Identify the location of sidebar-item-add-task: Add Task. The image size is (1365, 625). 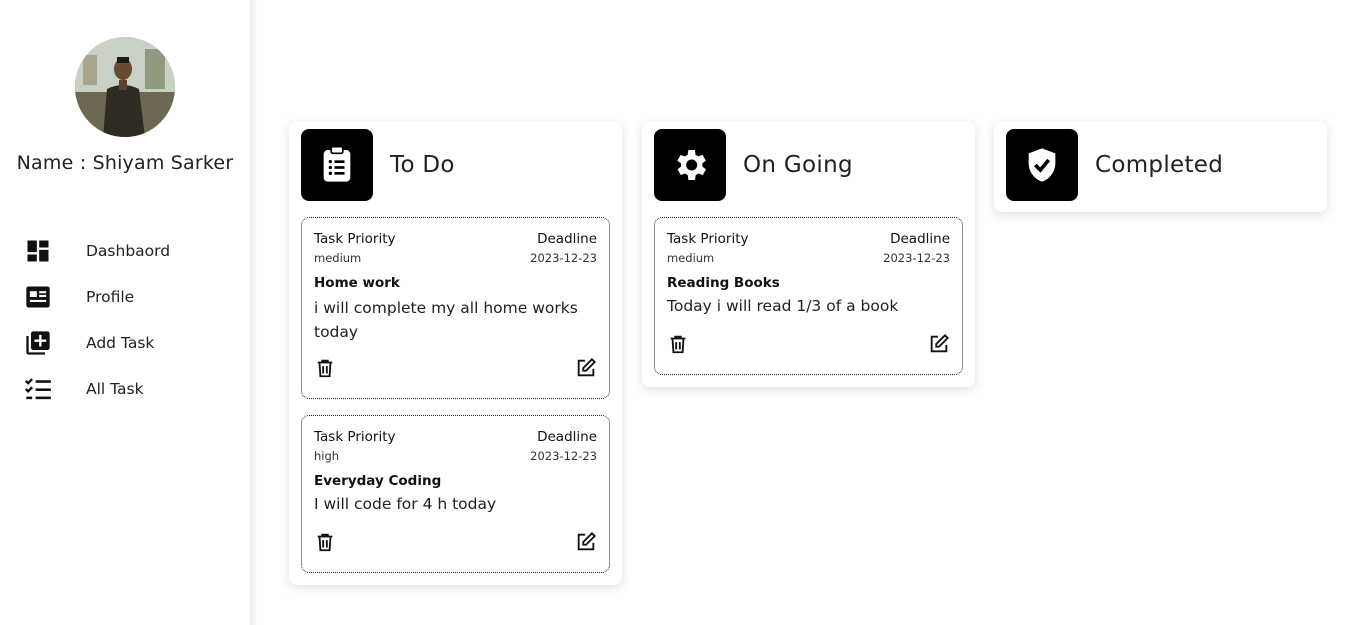
(97, 343).